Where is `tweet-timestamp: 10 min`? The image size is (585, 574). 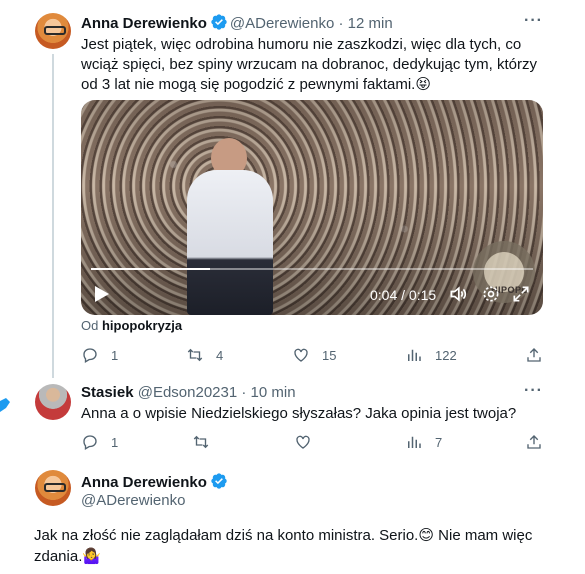
tweet-timestamp: 10 min is located at coordinates (273, 392).